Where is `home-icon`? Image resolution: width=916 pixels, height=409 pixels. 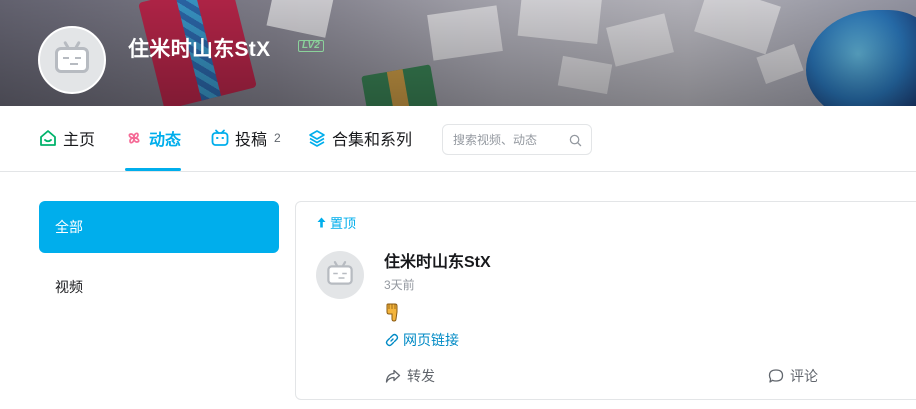
home-icon is located at coordinates (48, 138).